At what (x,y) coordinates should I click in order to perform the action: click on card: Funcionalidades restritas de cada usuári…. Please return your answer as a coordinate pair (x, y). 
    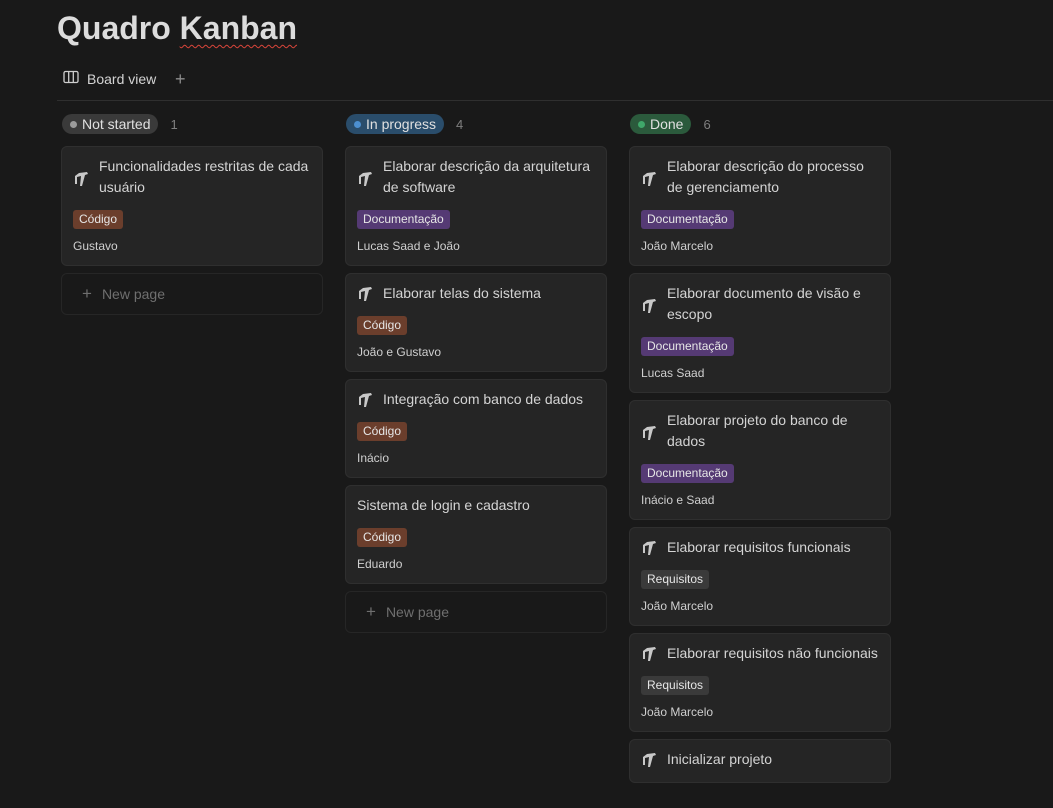
    Looking at the image, I should click on (192, 206).